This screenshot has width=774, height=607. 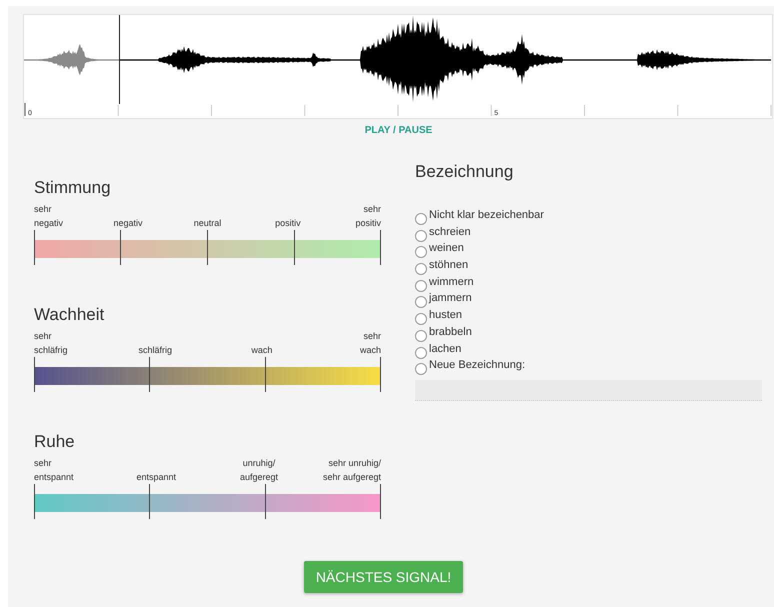 I want to click on scale-label: negativ, so click(x=128, y=223).